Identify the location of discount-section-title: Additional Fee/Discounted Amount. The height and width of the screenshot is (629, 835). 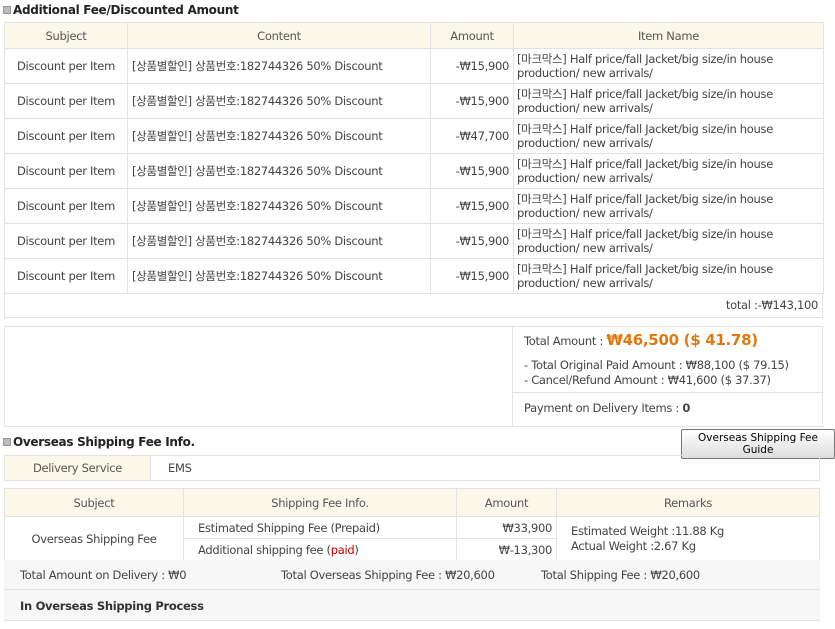
(121, 10).